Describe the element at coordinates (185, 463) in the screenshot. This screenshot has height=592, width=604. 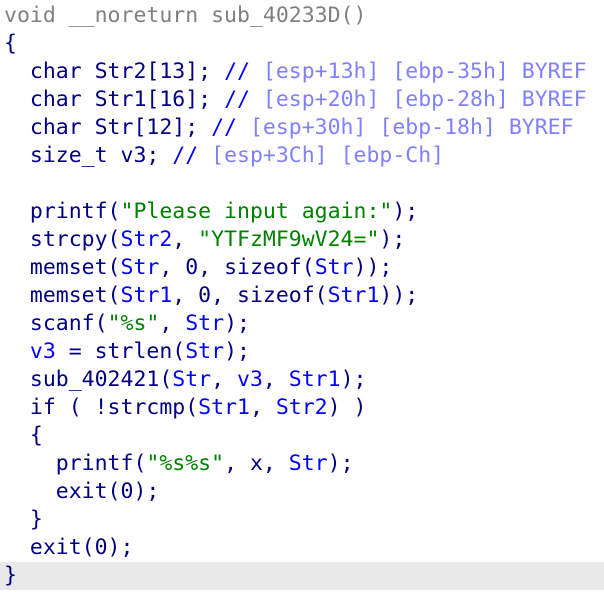
I see `code-token: "%s%s"` at that location.